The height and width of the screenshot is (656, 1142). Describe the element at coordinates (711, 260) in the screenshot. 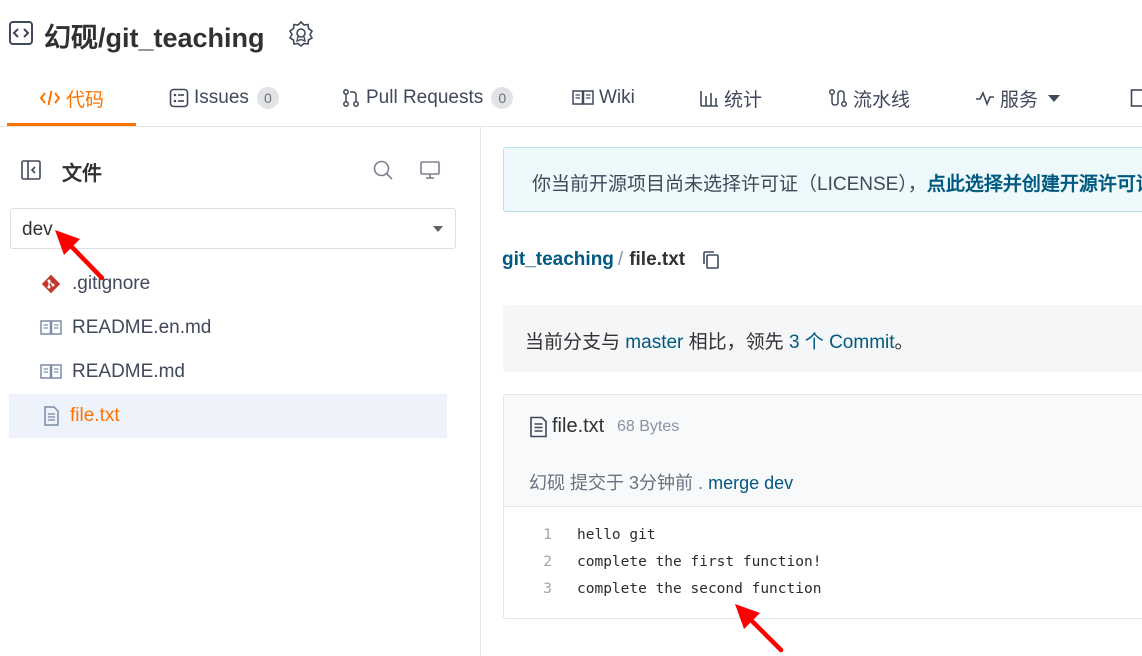

I see `copy-icon` at that location.